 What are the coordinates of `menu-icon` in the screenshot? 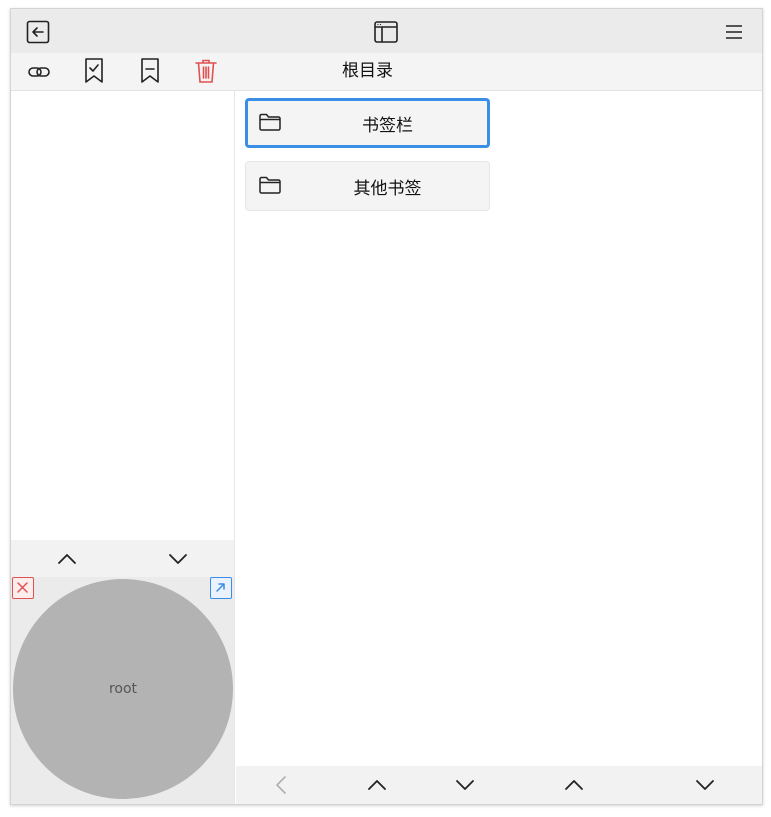 It's located at (734, 32).